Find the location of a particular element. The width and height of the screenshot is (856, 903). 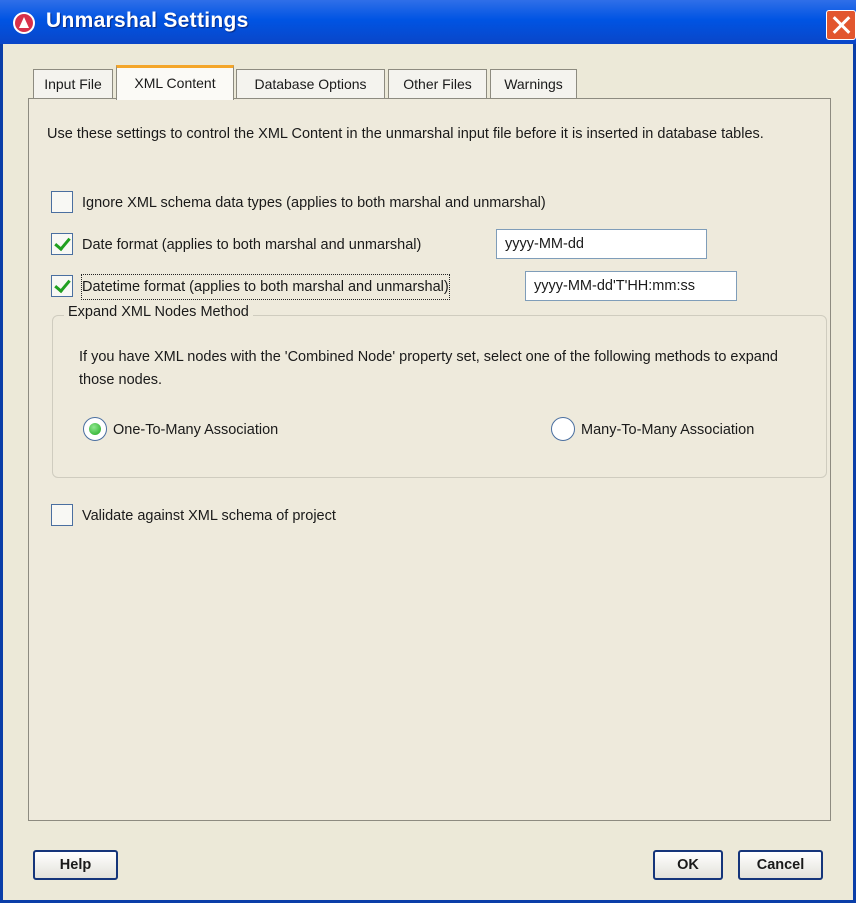

datetime-format-checkbox is located at coordinates (62, 286).